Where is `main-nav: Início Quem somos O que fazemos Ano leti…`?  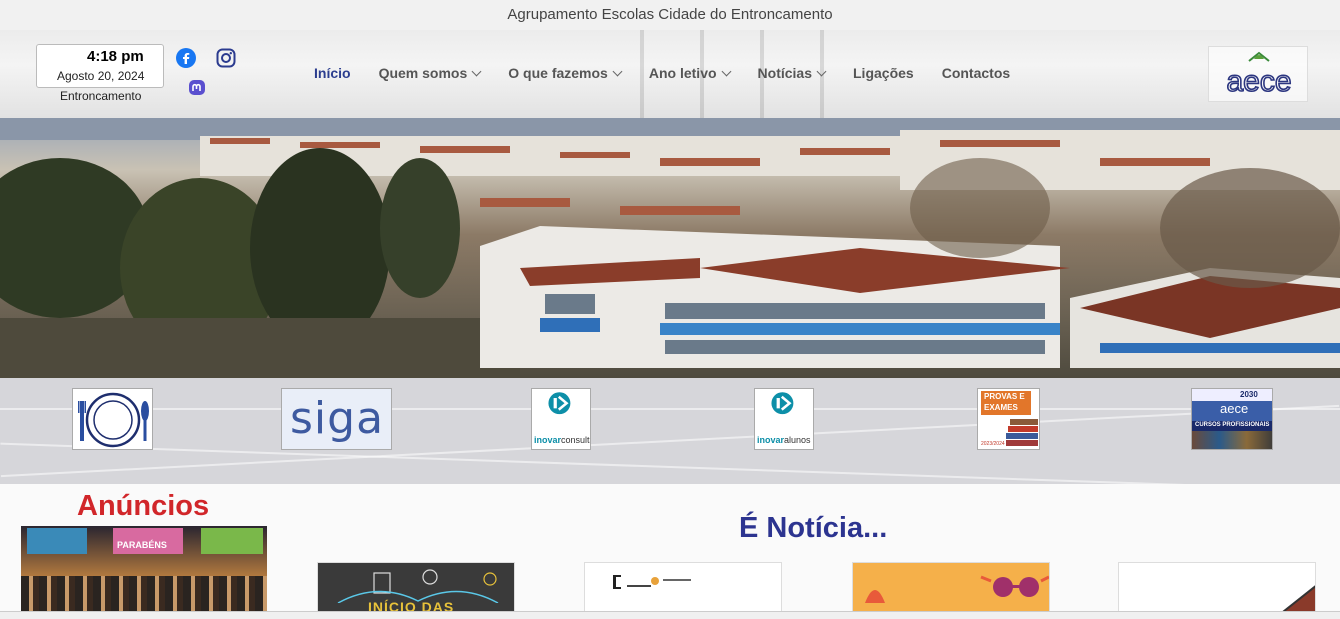
main-nav: Início Quem somos O que fazemos Ano leti… is located at coordinates (676, 73).